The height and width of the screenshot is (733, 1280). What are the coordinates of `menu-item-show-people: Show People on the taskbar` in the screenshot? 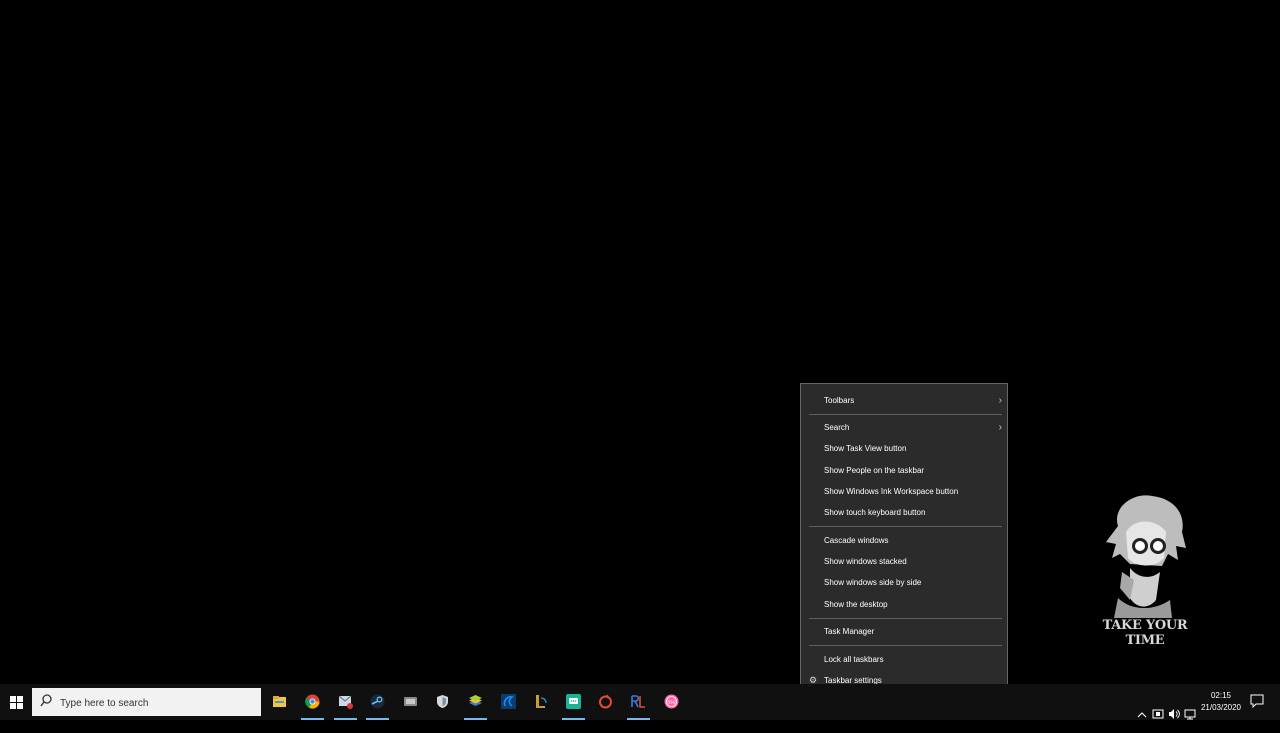 It's located at (904, 470).